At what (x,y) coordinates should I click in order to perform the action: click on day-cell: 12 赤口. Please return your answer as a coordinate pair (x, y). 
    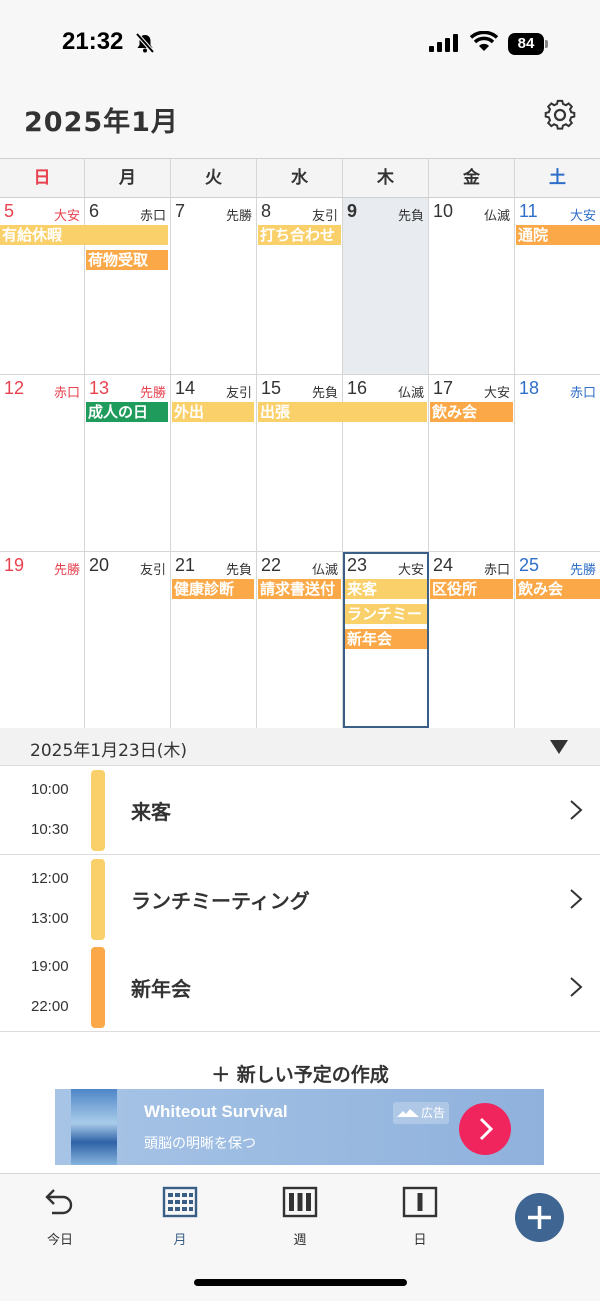
    Looking at the image, I should click on (42, 463).